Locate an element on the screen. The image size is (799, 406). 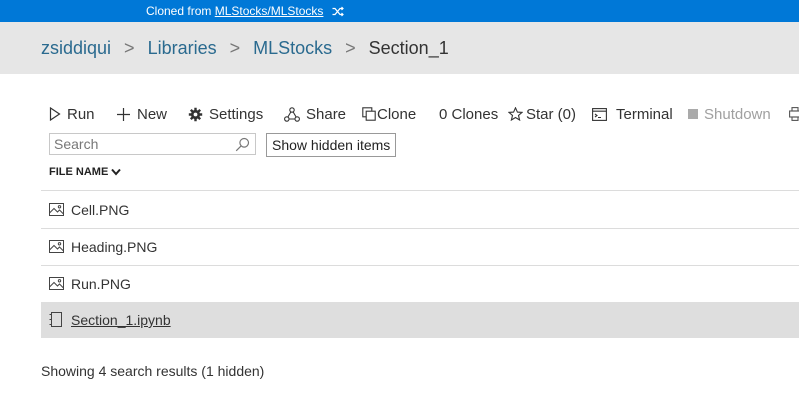
star-label: Star (0) is located at coordinates (551, 114).